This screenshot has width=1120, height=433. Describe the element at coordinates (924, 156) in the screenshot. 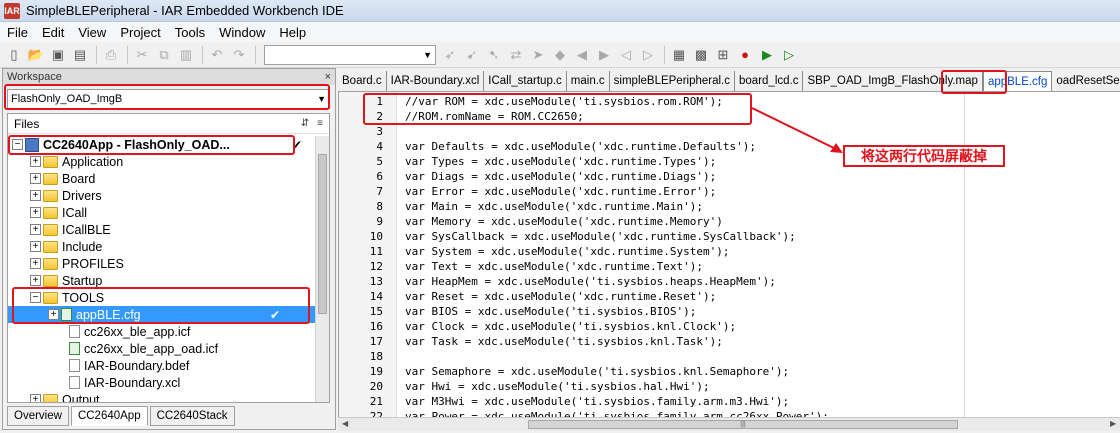

I see `annotation-label: 将这两行代码屏蔽掉` at that location.